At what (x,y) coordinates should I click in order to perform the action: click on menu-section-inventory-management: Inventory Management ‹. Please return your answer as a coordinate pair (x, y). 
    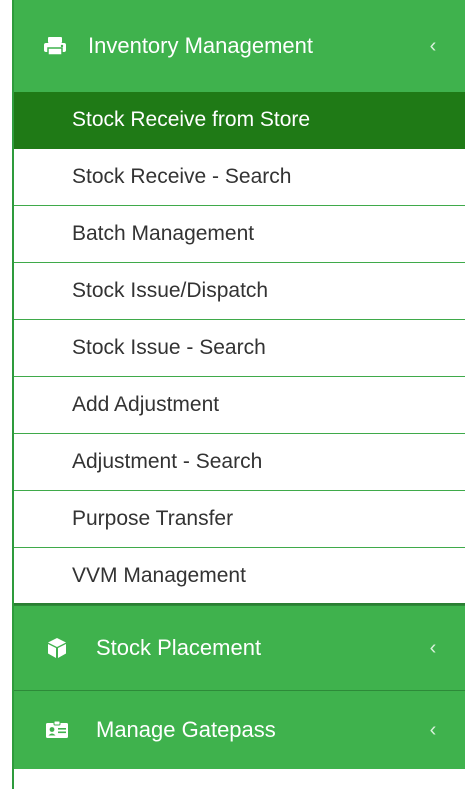
    Looking at the image, I should click on (239, 46).